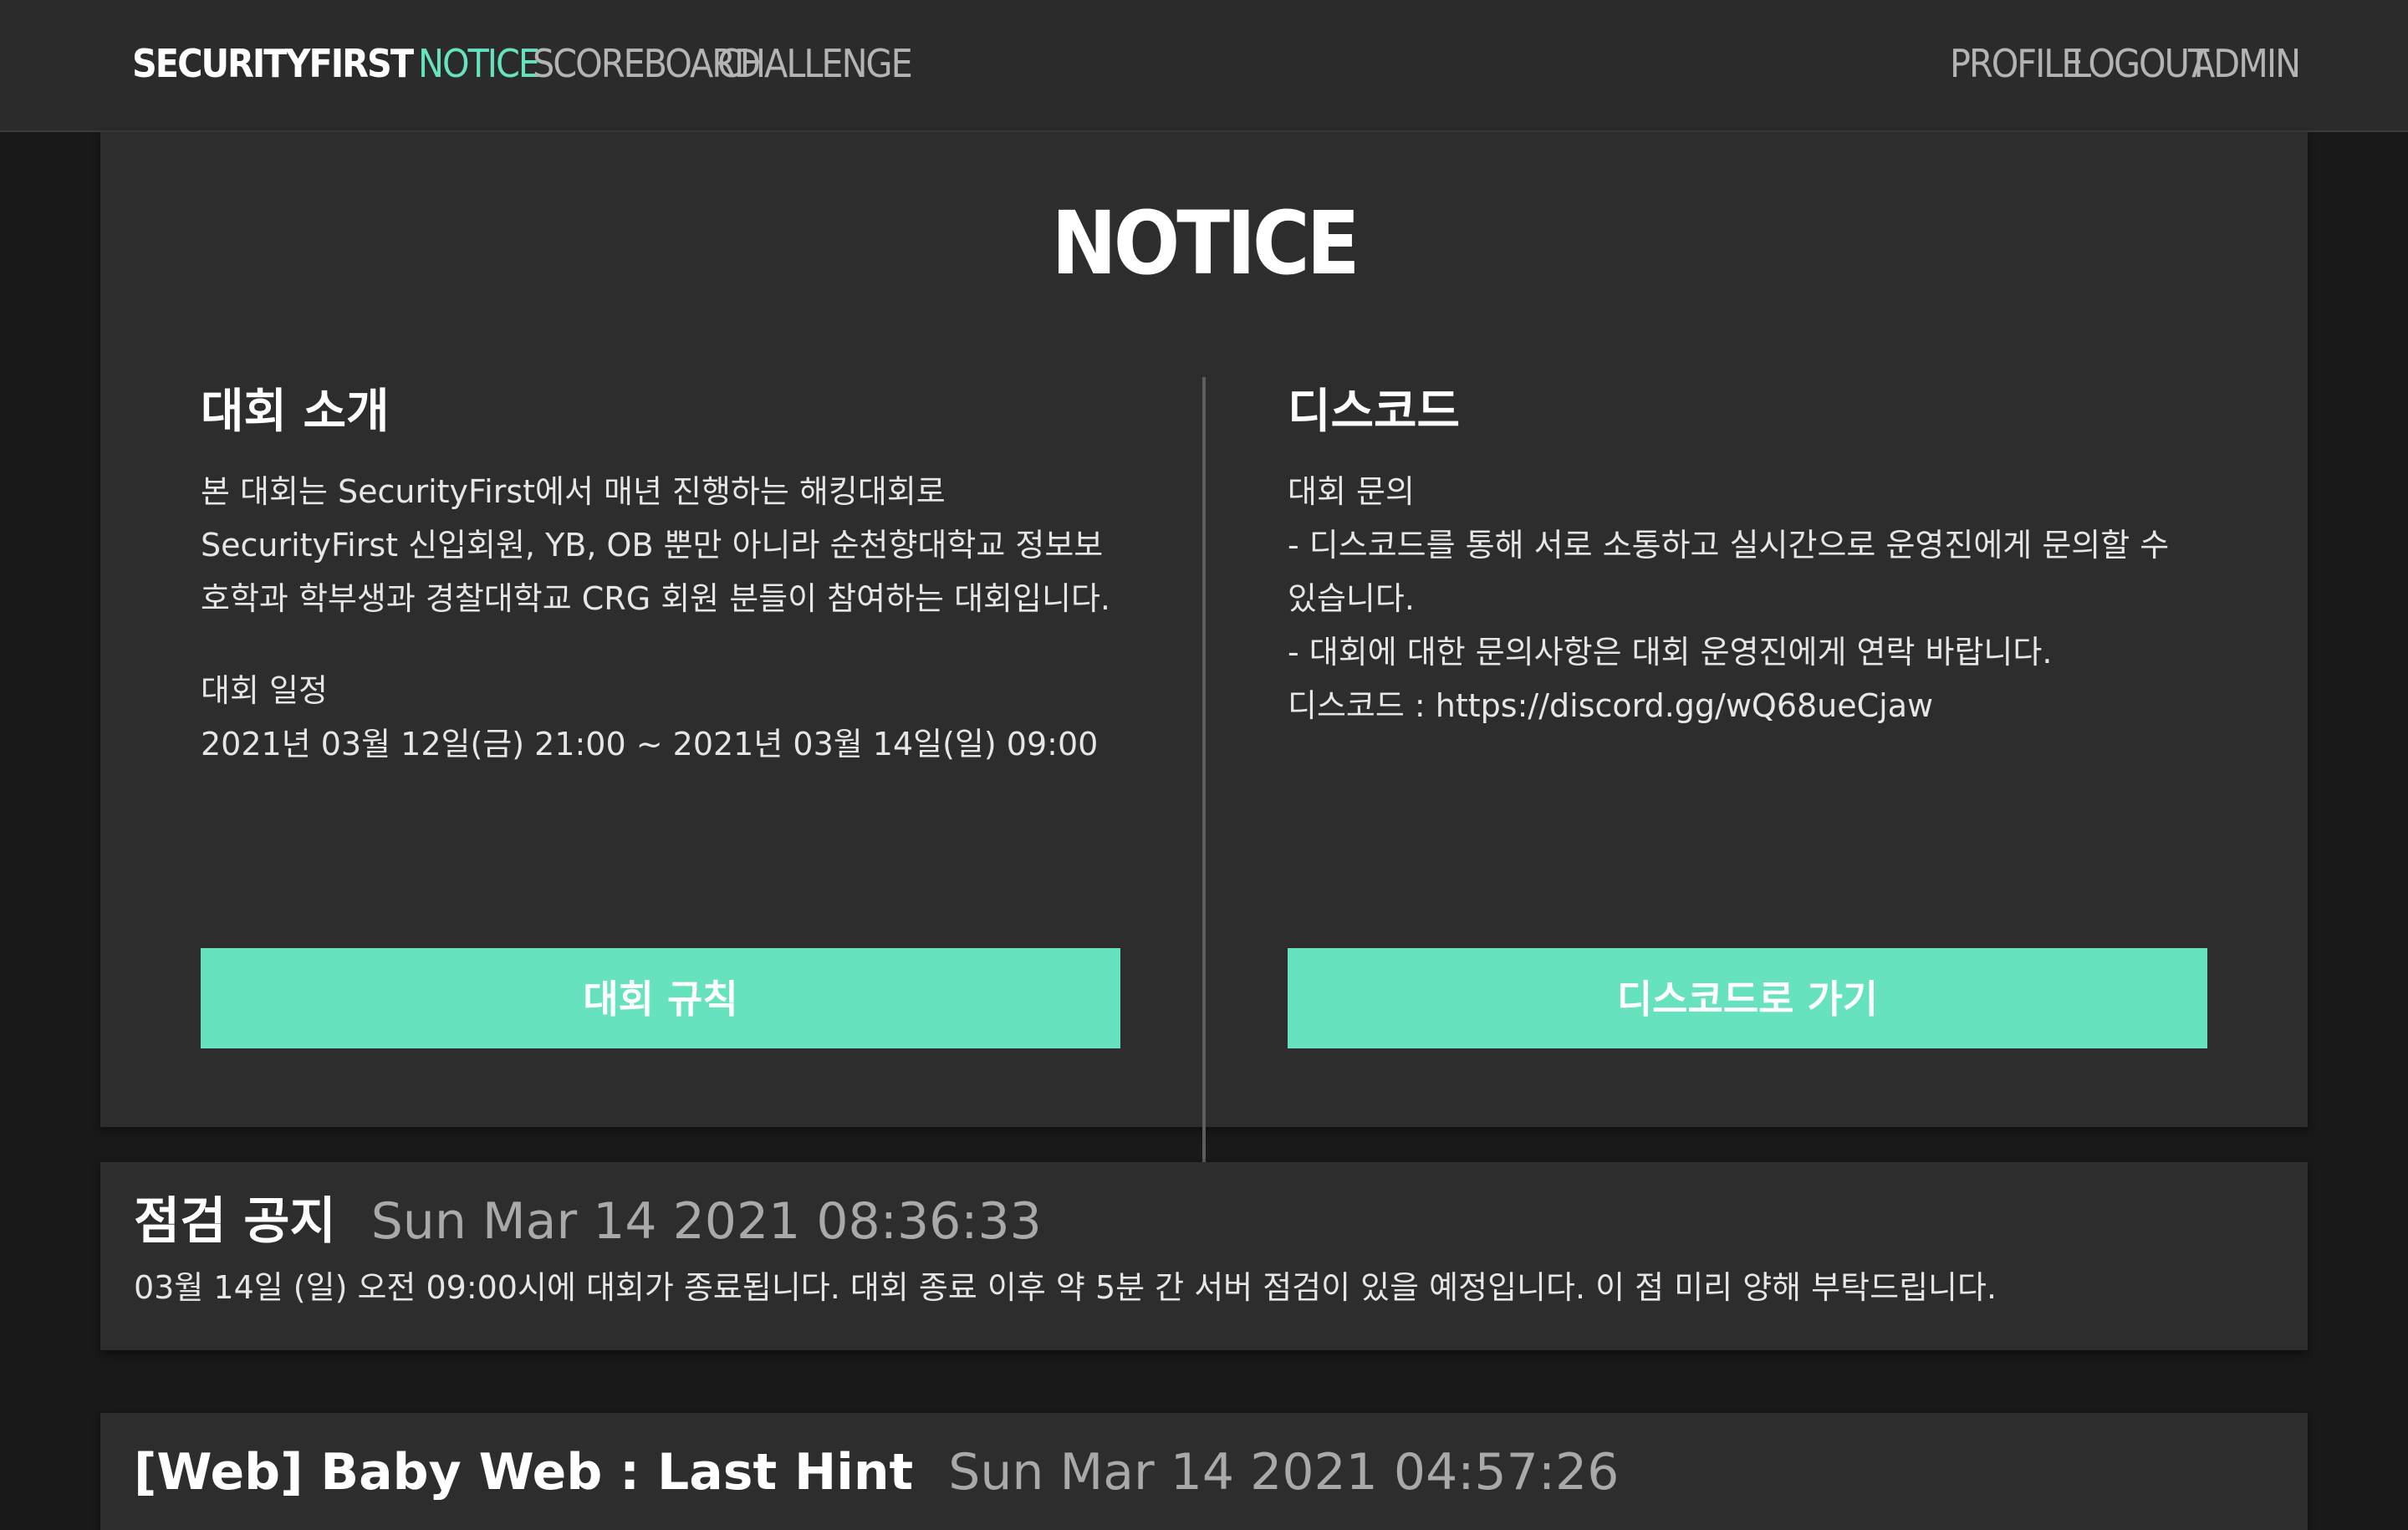  I want to click on nav-link-notice: NOTICE, so click(479, 64).